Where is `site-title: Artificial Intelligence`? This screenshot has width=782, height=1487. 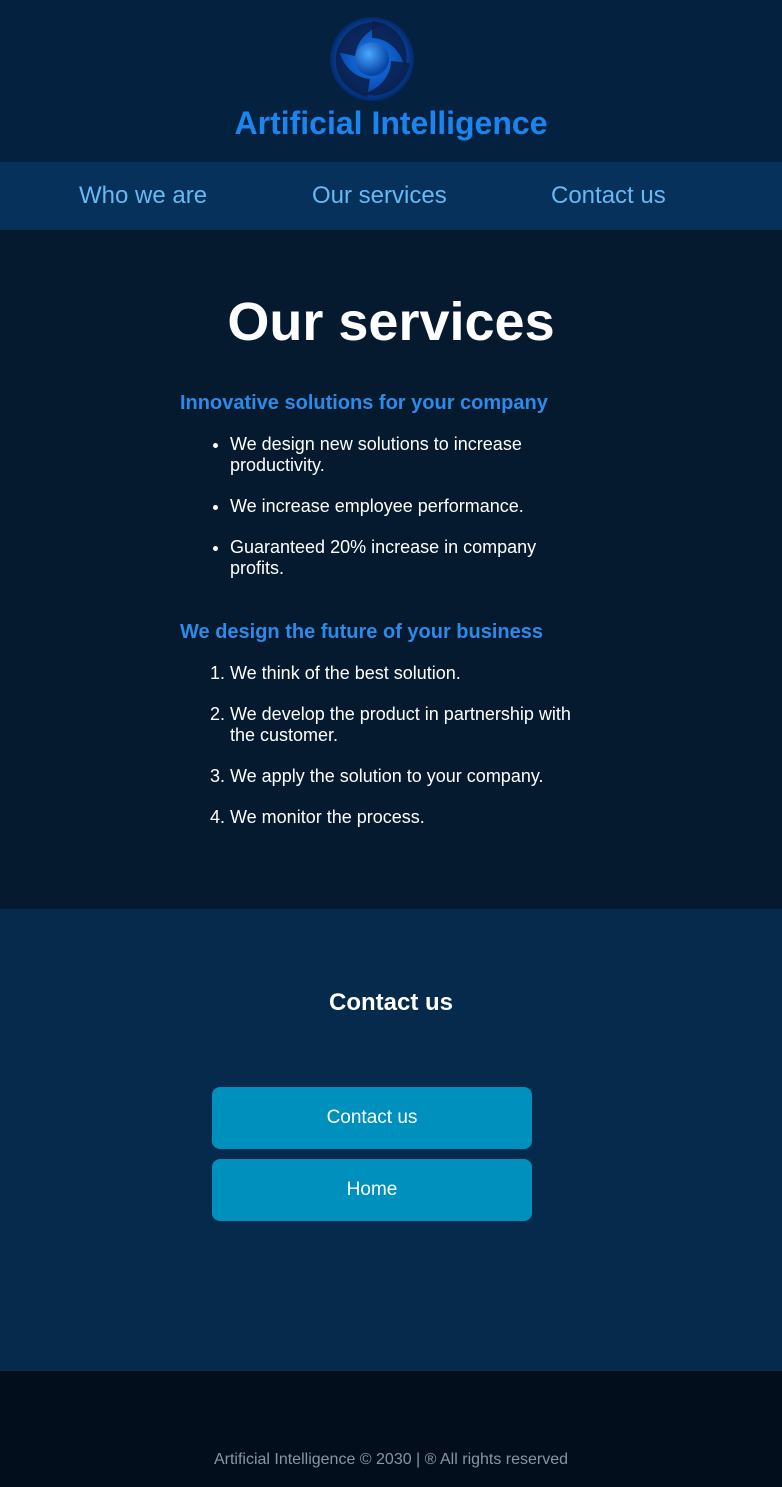 site-title: Artificial Intelligence is located at coordinates (391, 123).